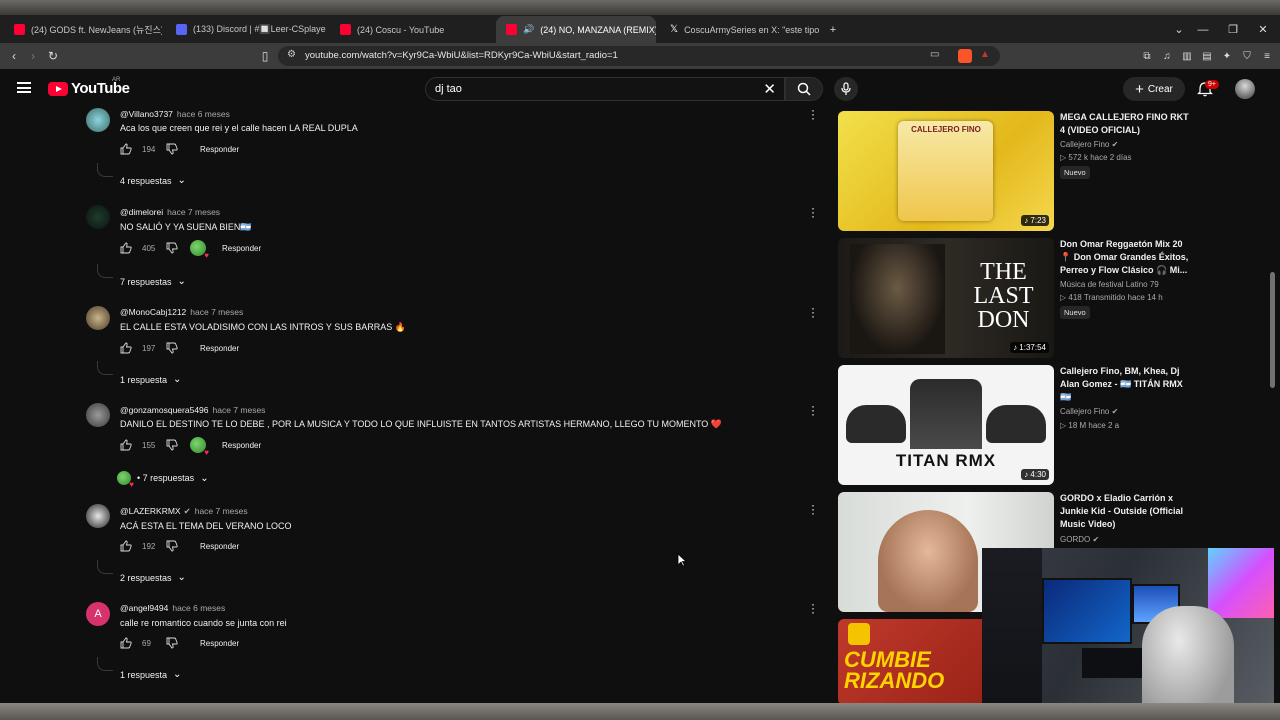  Describe the element at coordinates (1207, 56) in the screenshot. I see `wallet-icon: ▤` at that location.